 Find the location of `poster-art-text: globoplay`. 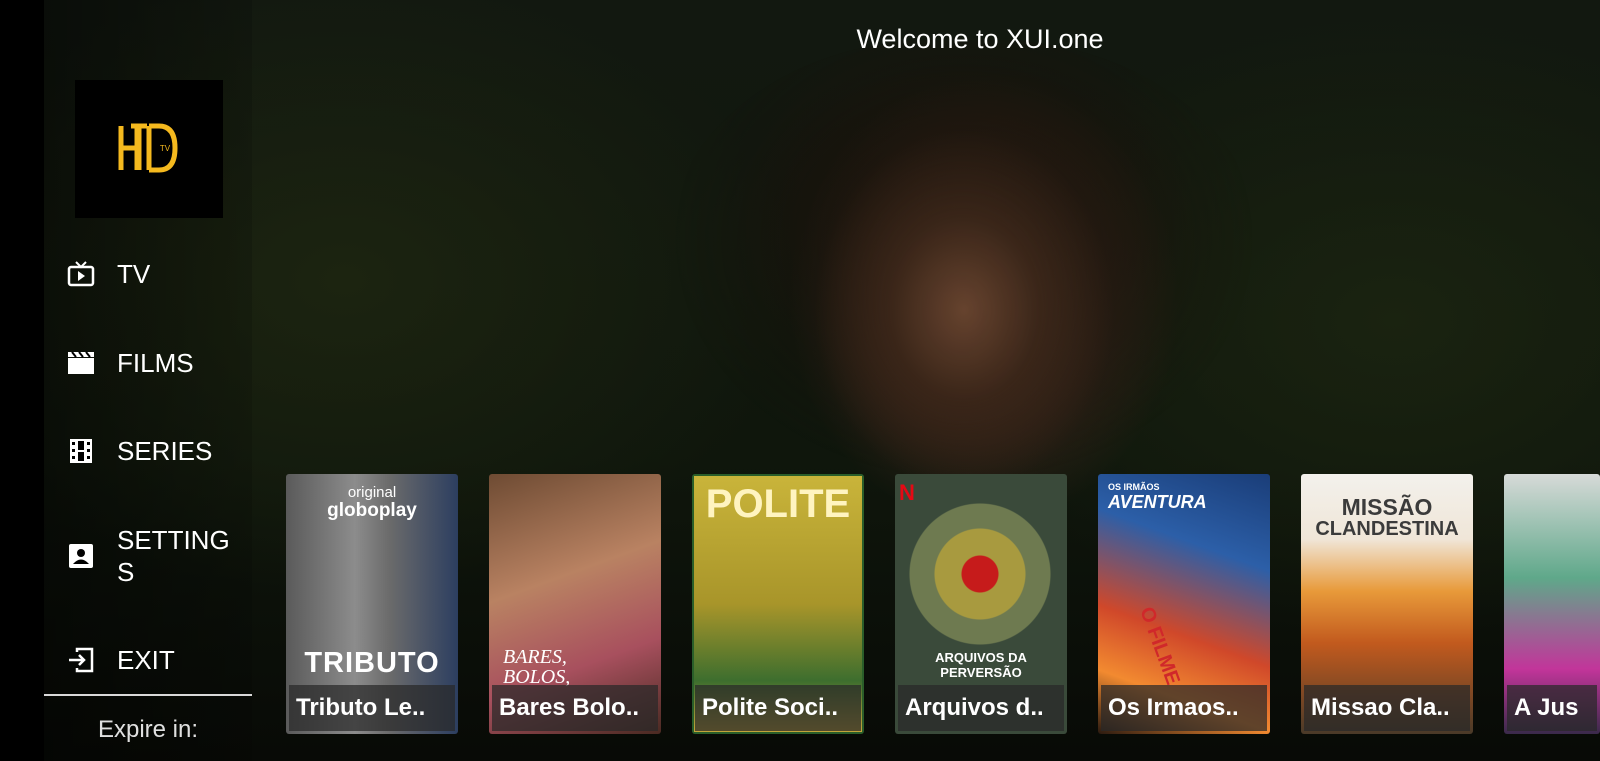

poster-art-text: globoplay is located at coordinates (372, 510).